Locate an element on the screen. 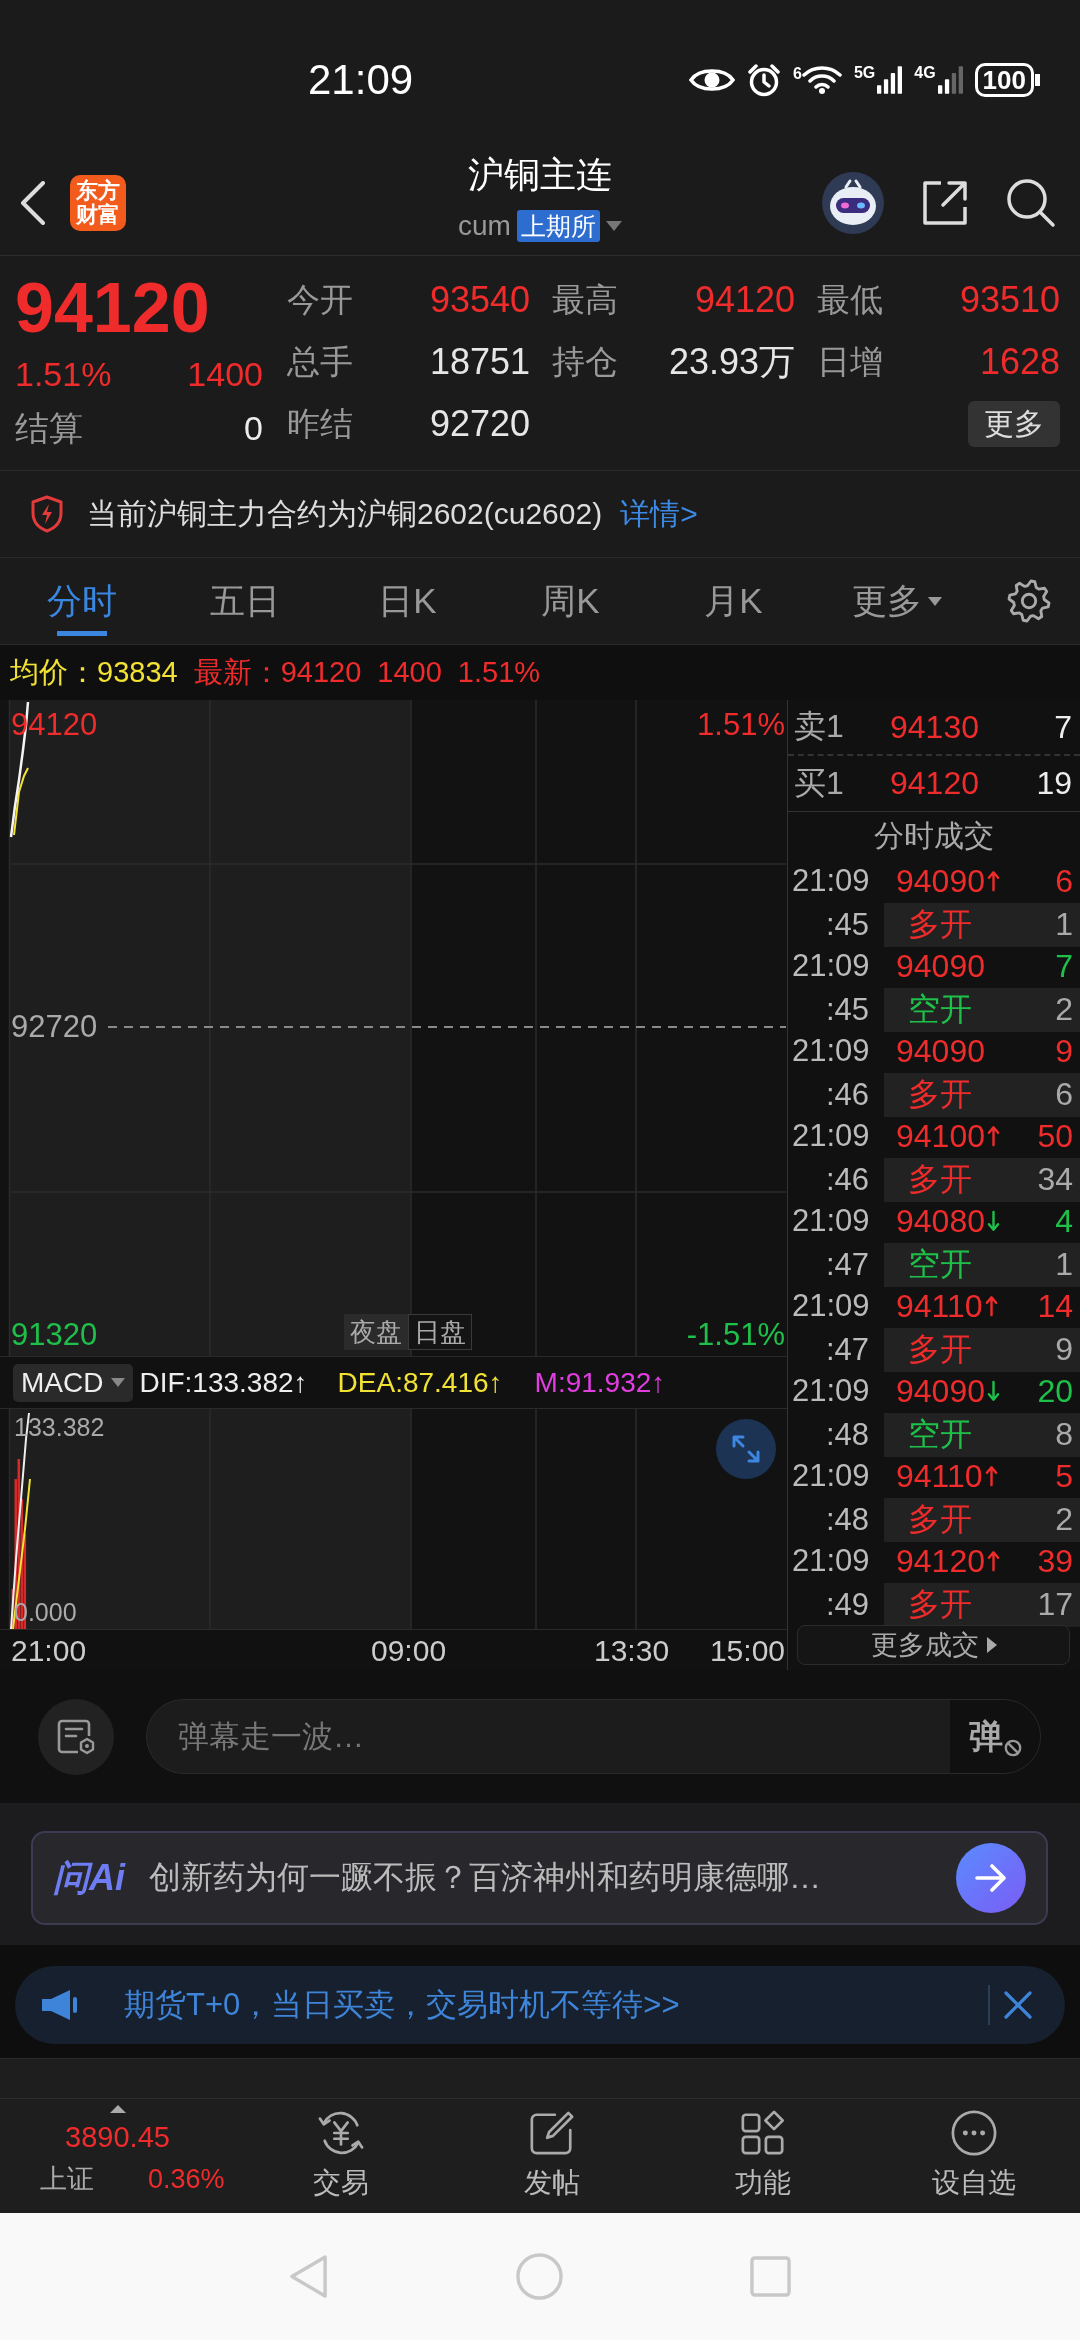  last-price: 94120 is located at coordinates (113, 308).